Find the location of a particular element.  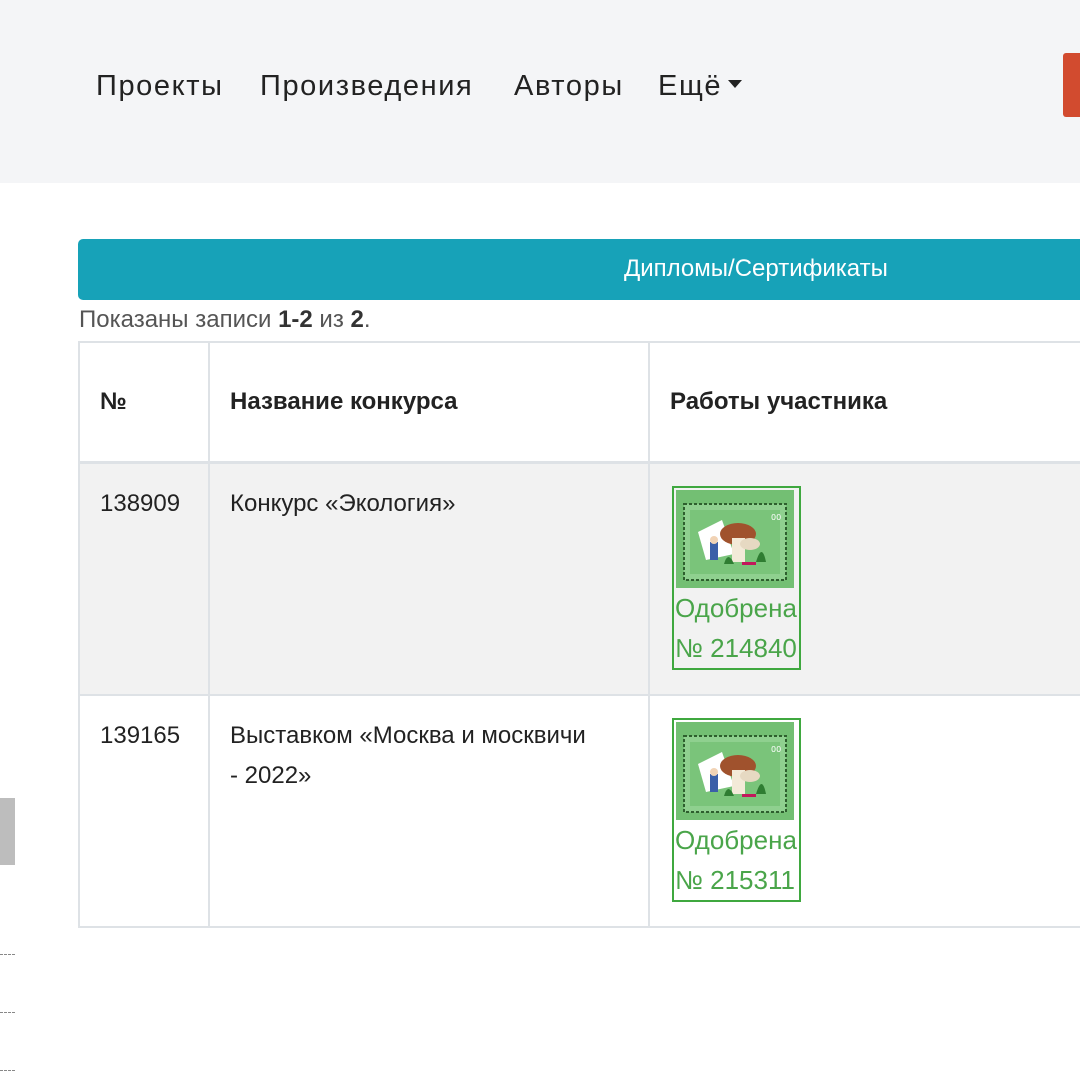

work-card: 00 Одобрена № 215311 is located at coordinates (736, 810).